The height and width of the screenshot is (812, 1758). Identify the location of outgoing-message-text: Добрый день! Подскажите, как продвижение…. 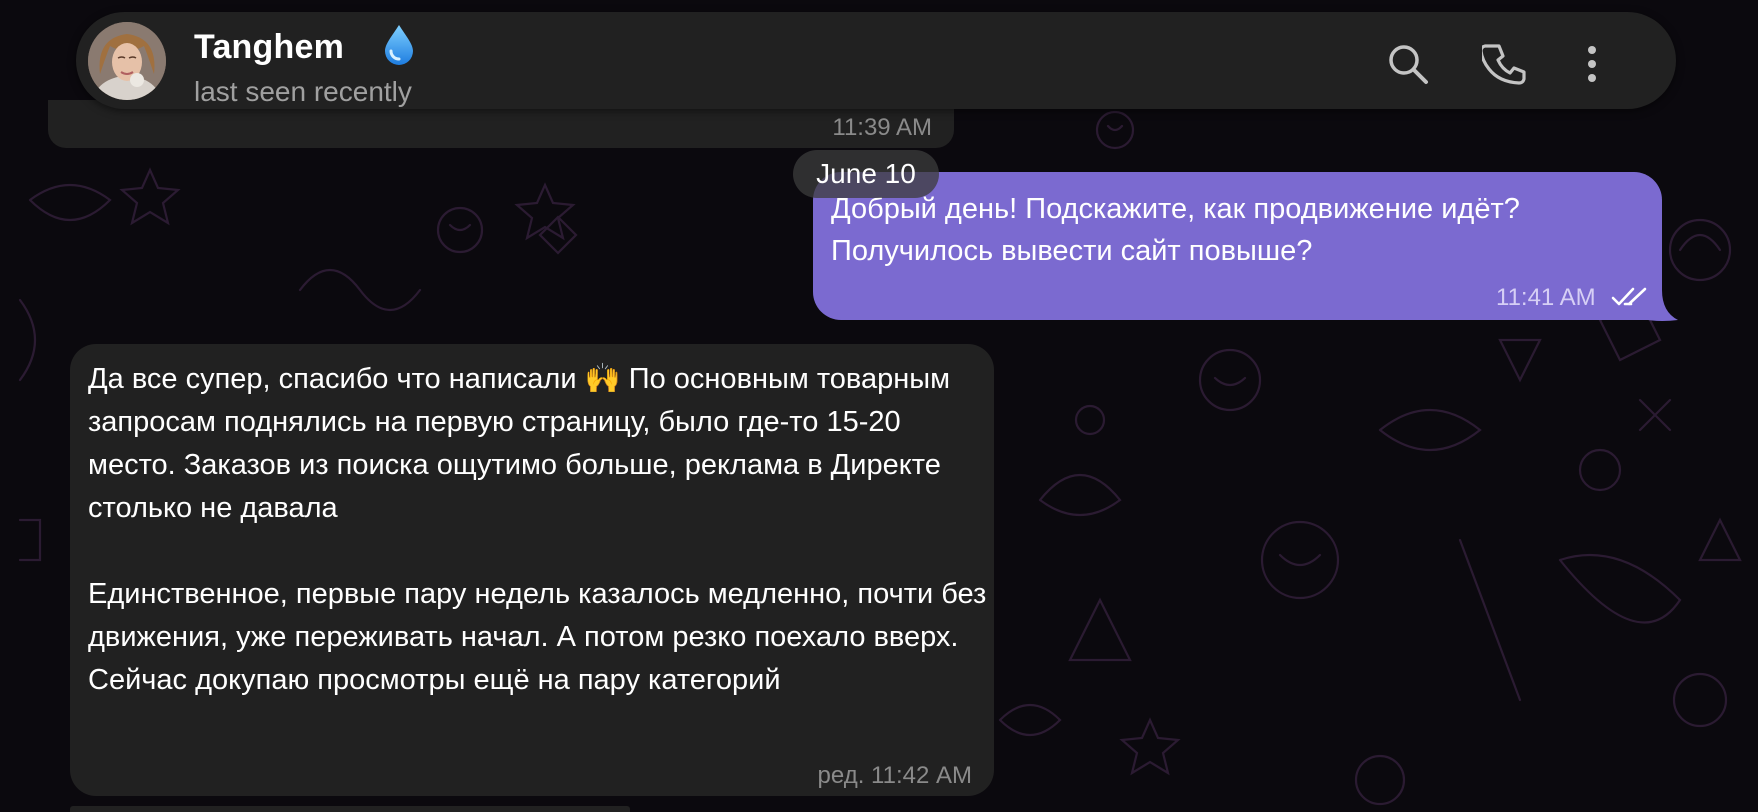
(1175, 230).